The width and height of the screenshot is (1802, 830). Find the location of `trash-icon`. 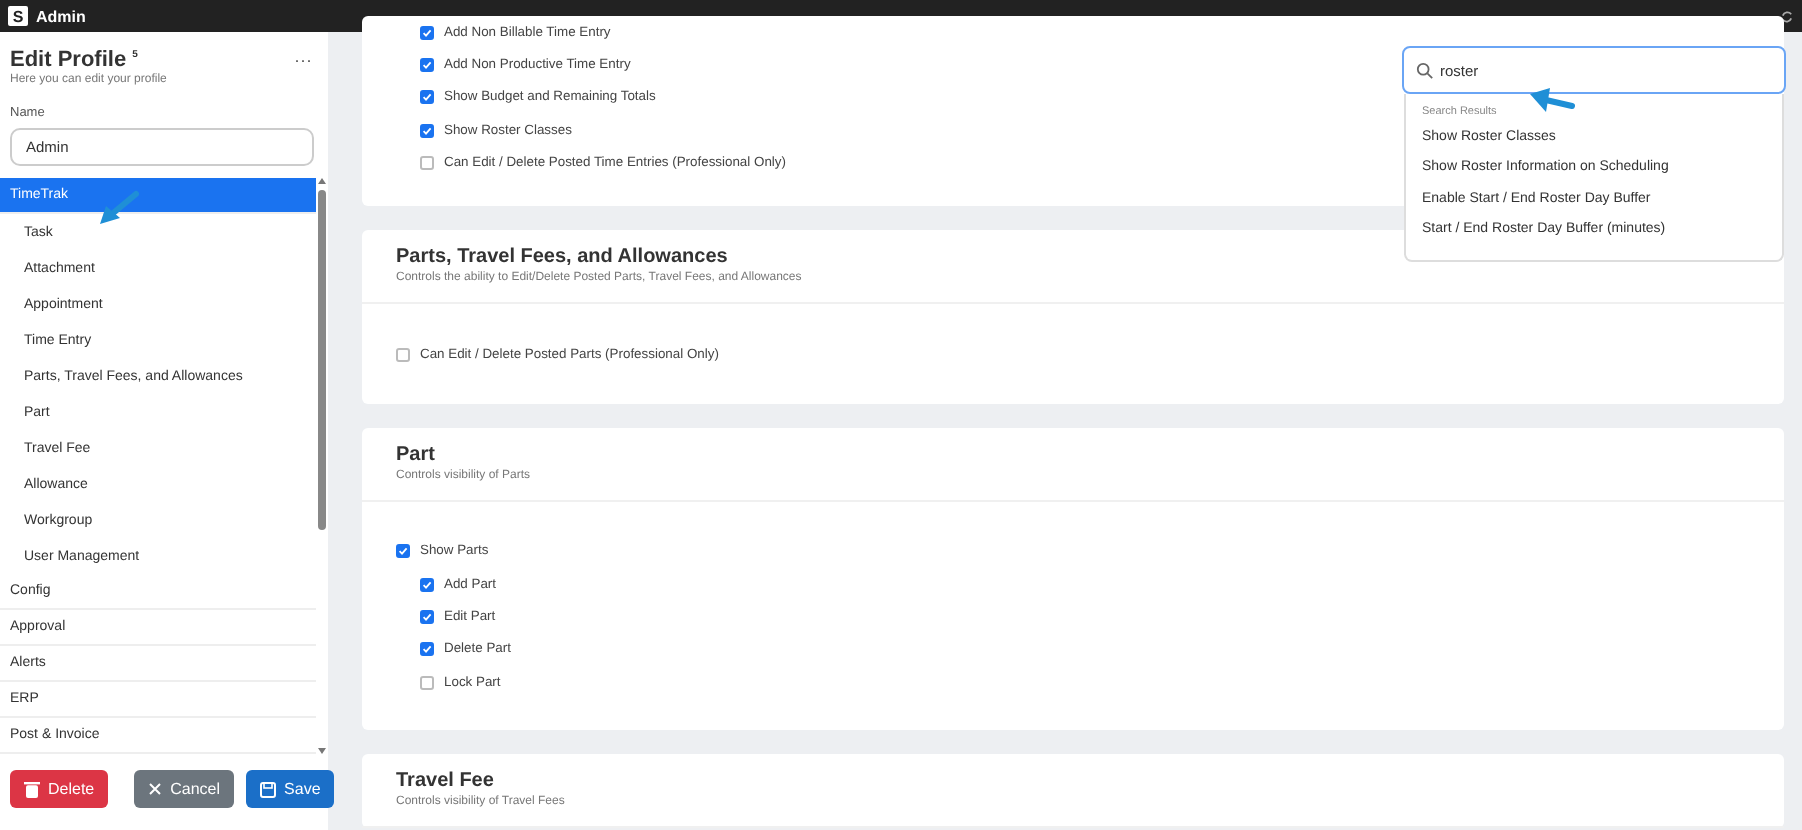

trash-icon is located at coordinates (32, 789).